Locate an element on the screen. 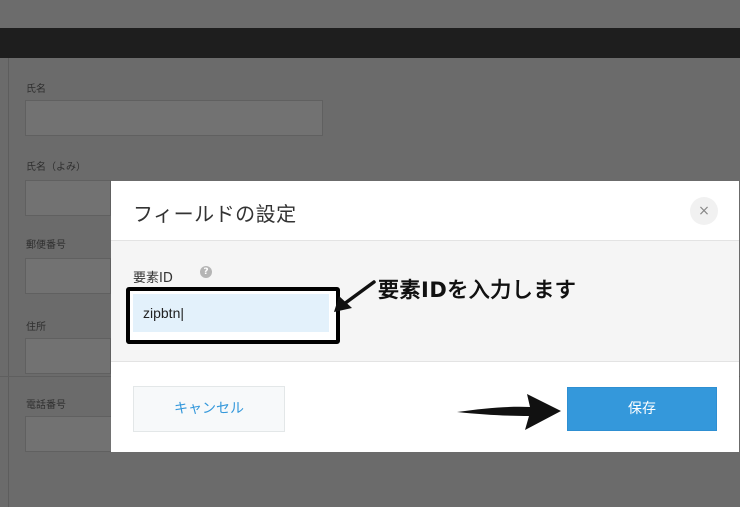 The height and width of the screenshot is (507, 740). close-icon: × is located at coordinates (704, 211).